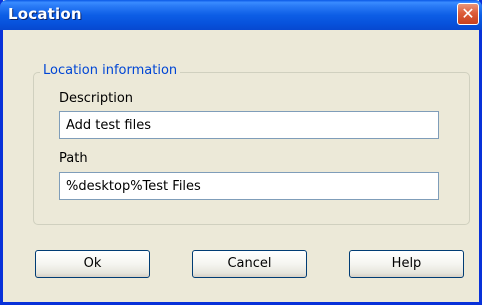 The width and height of the screenshot is (482, 305). I want to click on window-title: Location, so click(45, 14).